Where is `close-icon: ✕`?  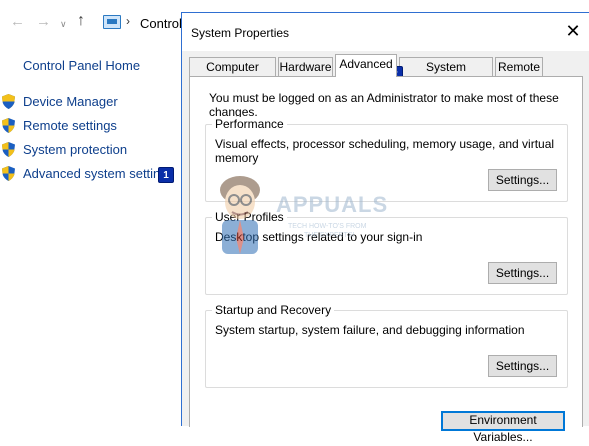 close-icon: ✕ is located at coordinates (573, 32).